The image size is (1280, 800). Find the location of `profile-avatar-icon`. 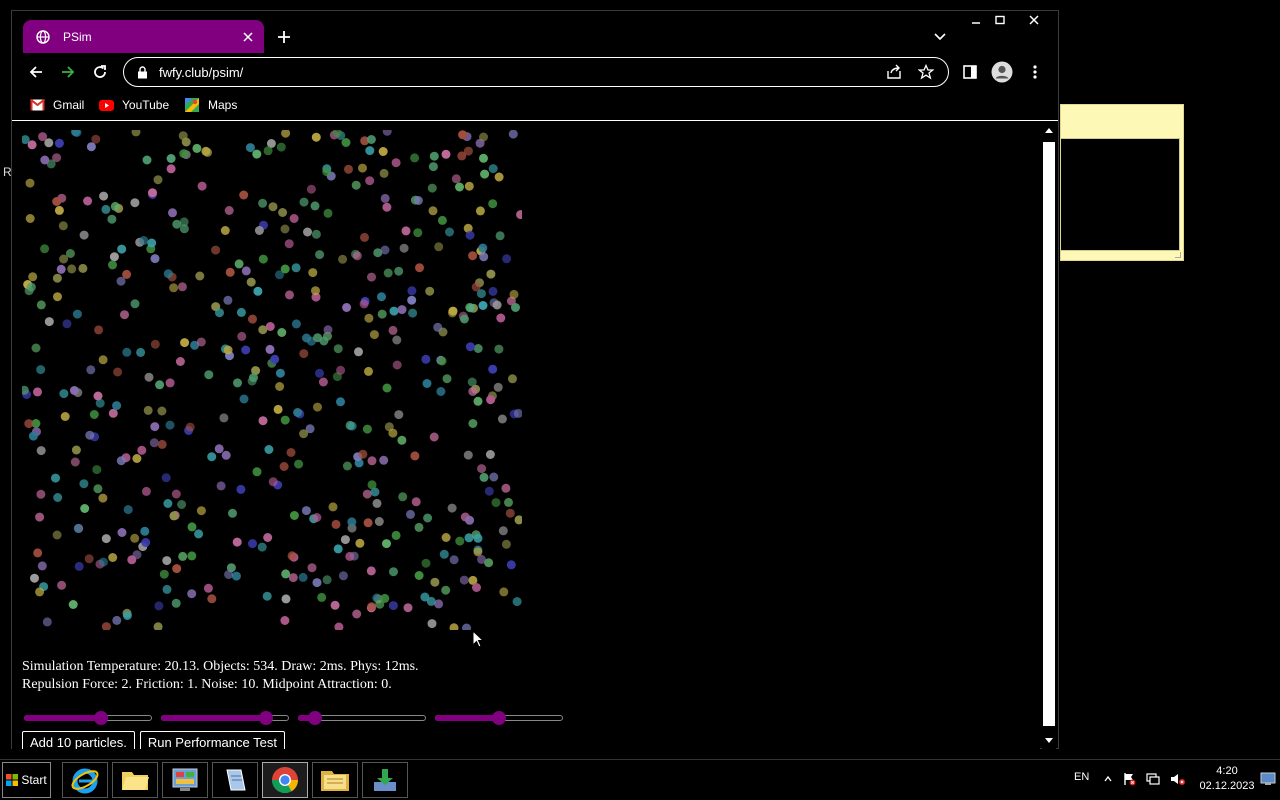

profile-avatar-icon is located at coordinates (1002, 72).